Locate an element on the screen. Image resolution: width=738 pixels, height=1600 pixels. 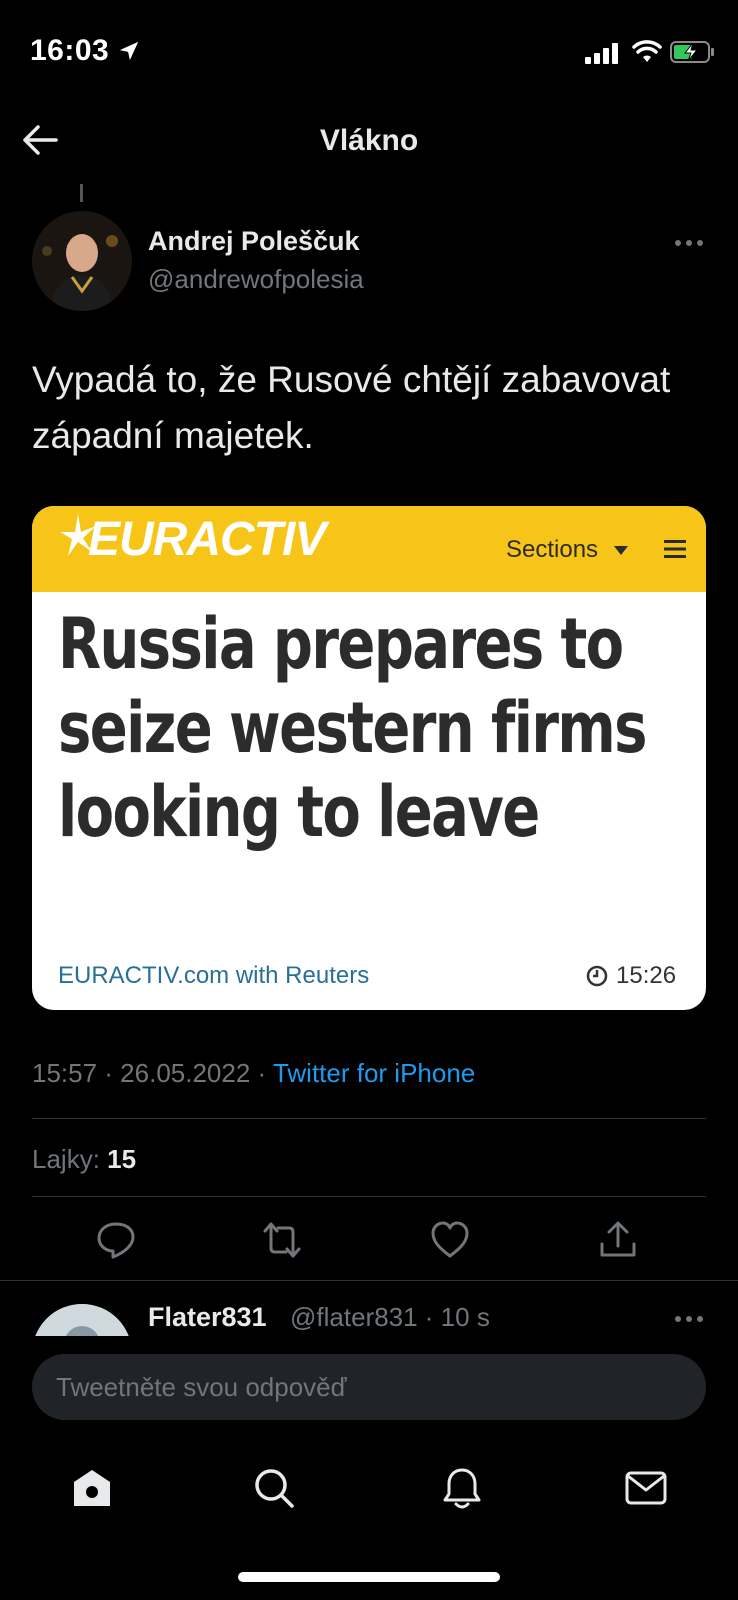
battery-charging-icon is located at coordinates (692, 52).